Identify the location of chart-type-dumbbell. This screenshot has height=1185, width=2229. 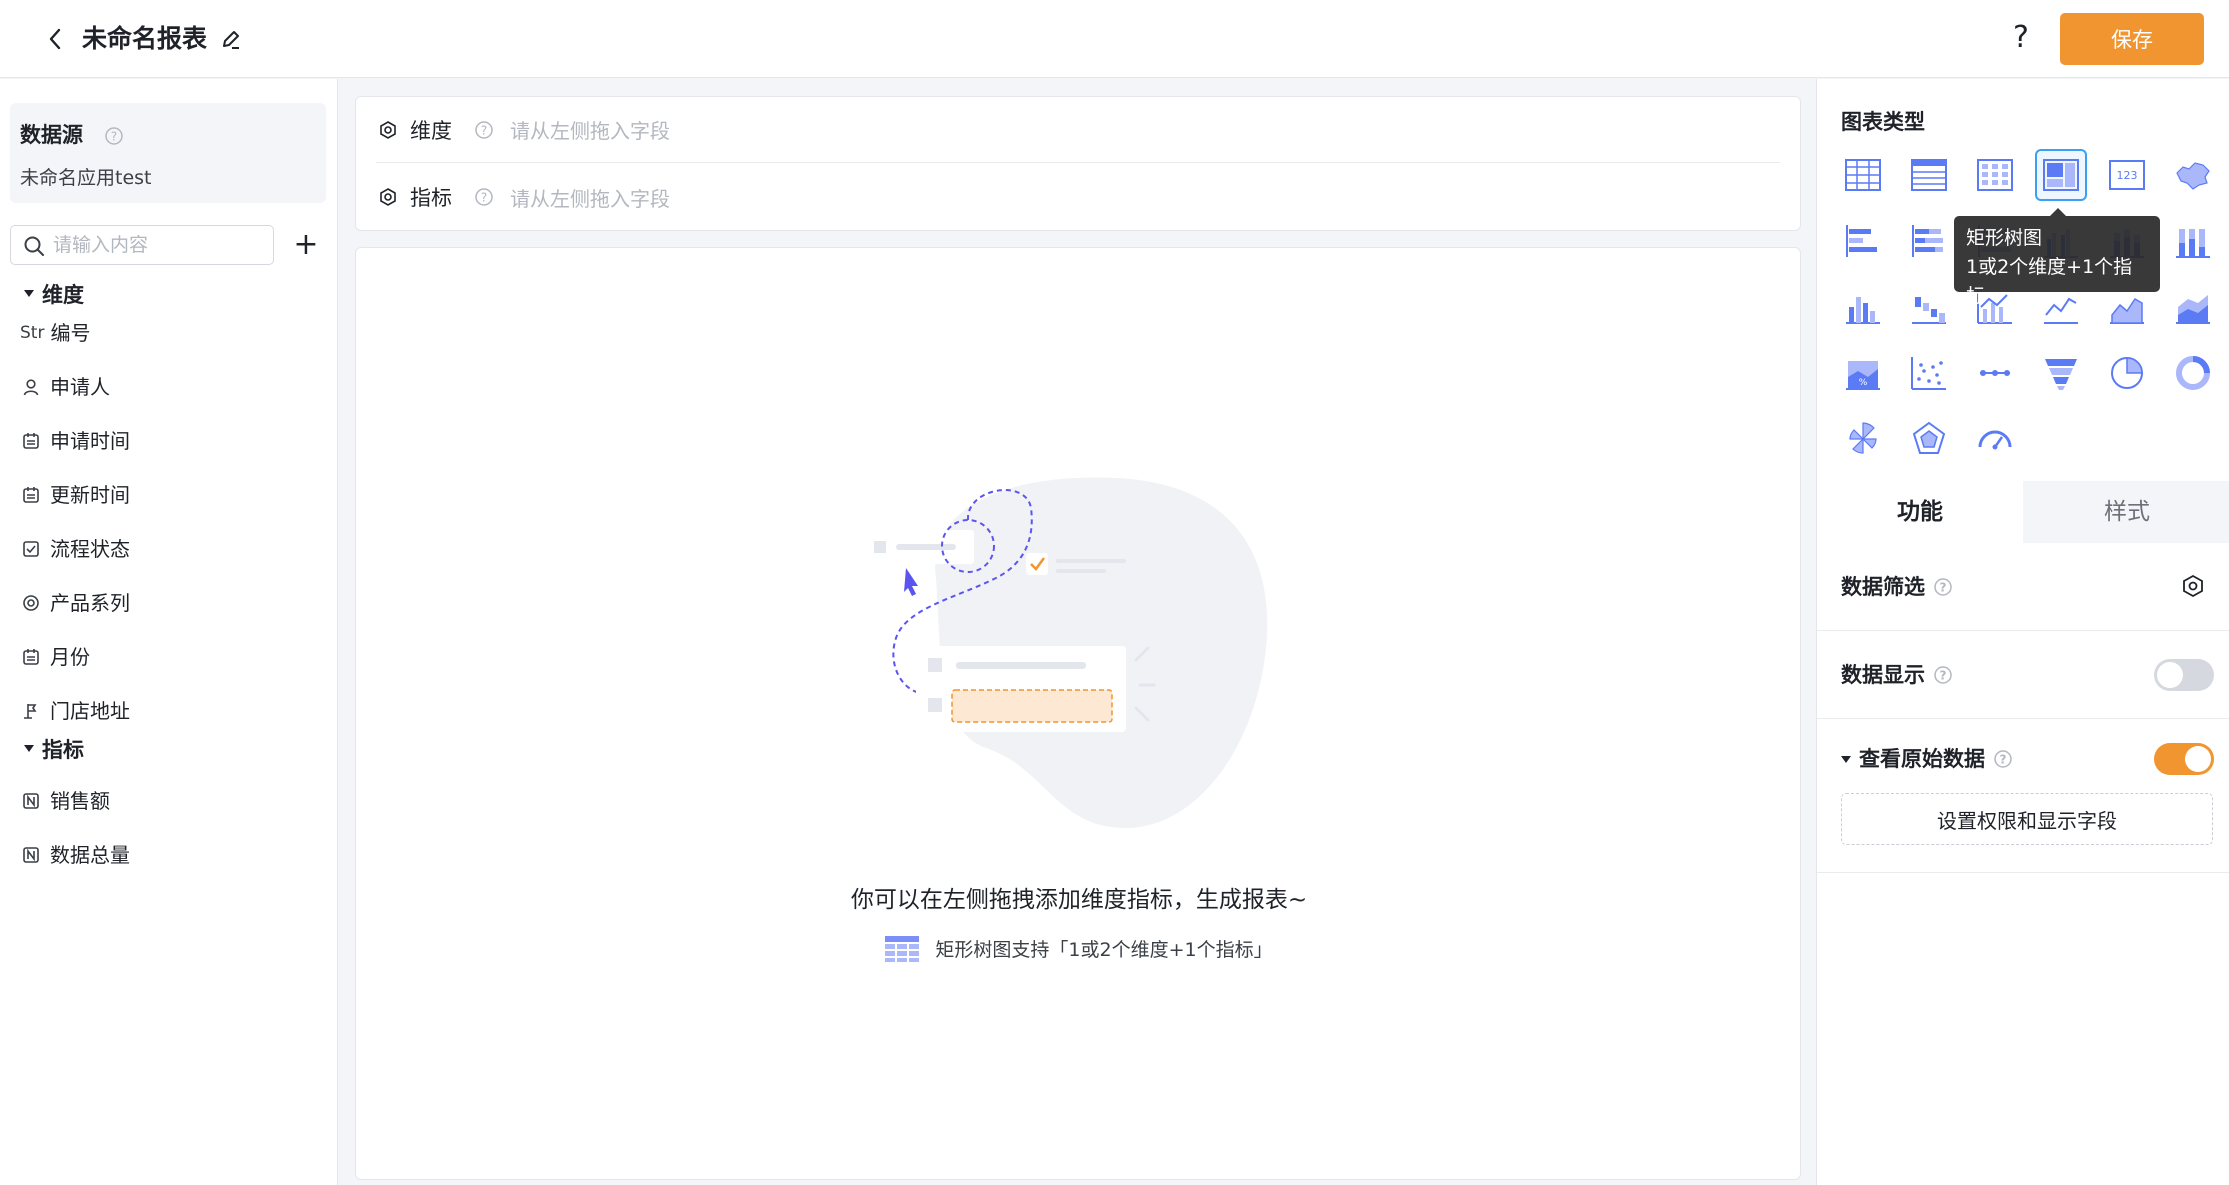
(1995, 373).